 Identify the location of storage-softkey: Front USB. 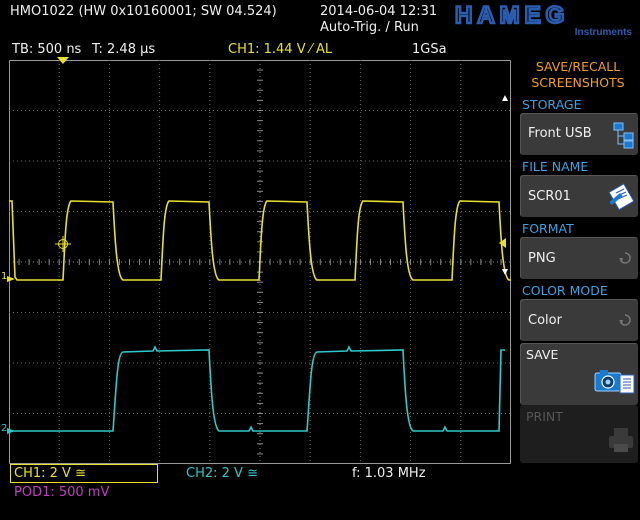
(579, 134).